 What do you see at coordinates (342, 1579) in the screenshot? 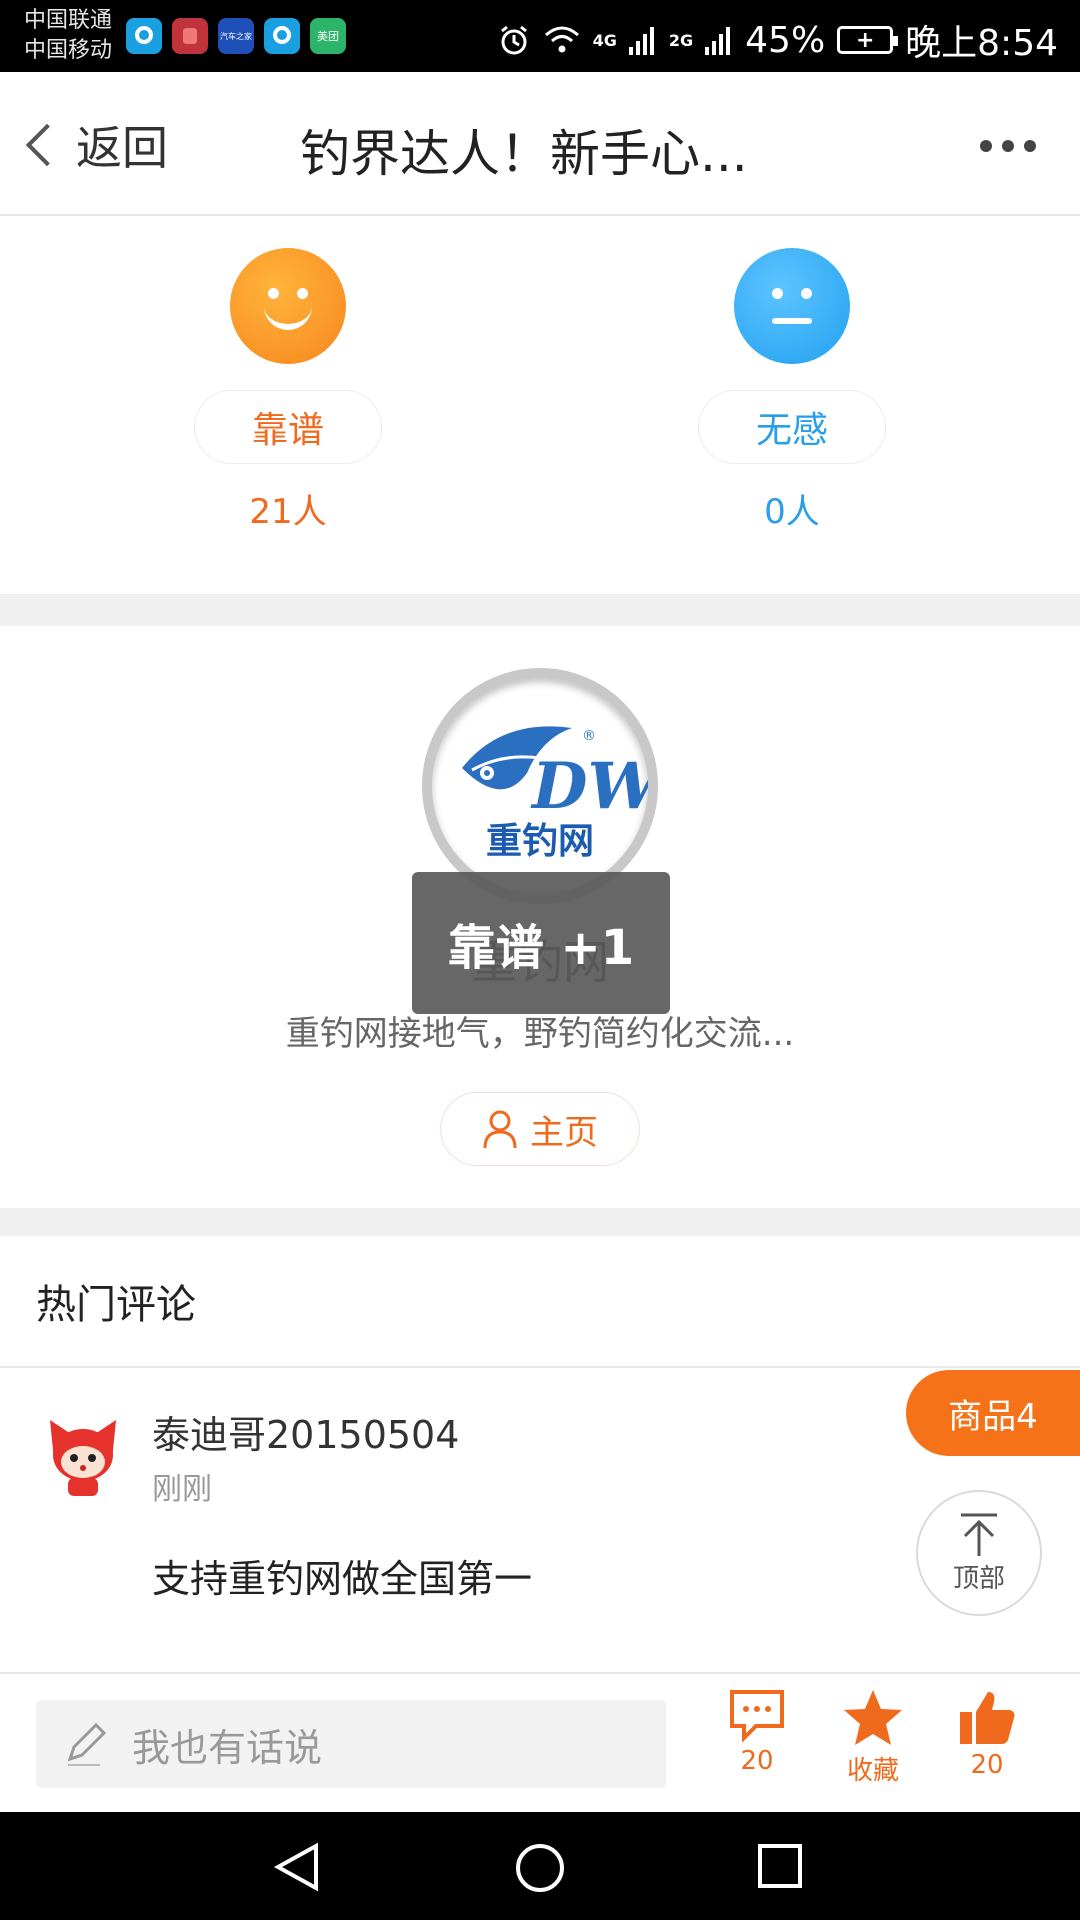
I see `comment-text: 支持重钓网做全国第一` at bounding box center [342, 1579].